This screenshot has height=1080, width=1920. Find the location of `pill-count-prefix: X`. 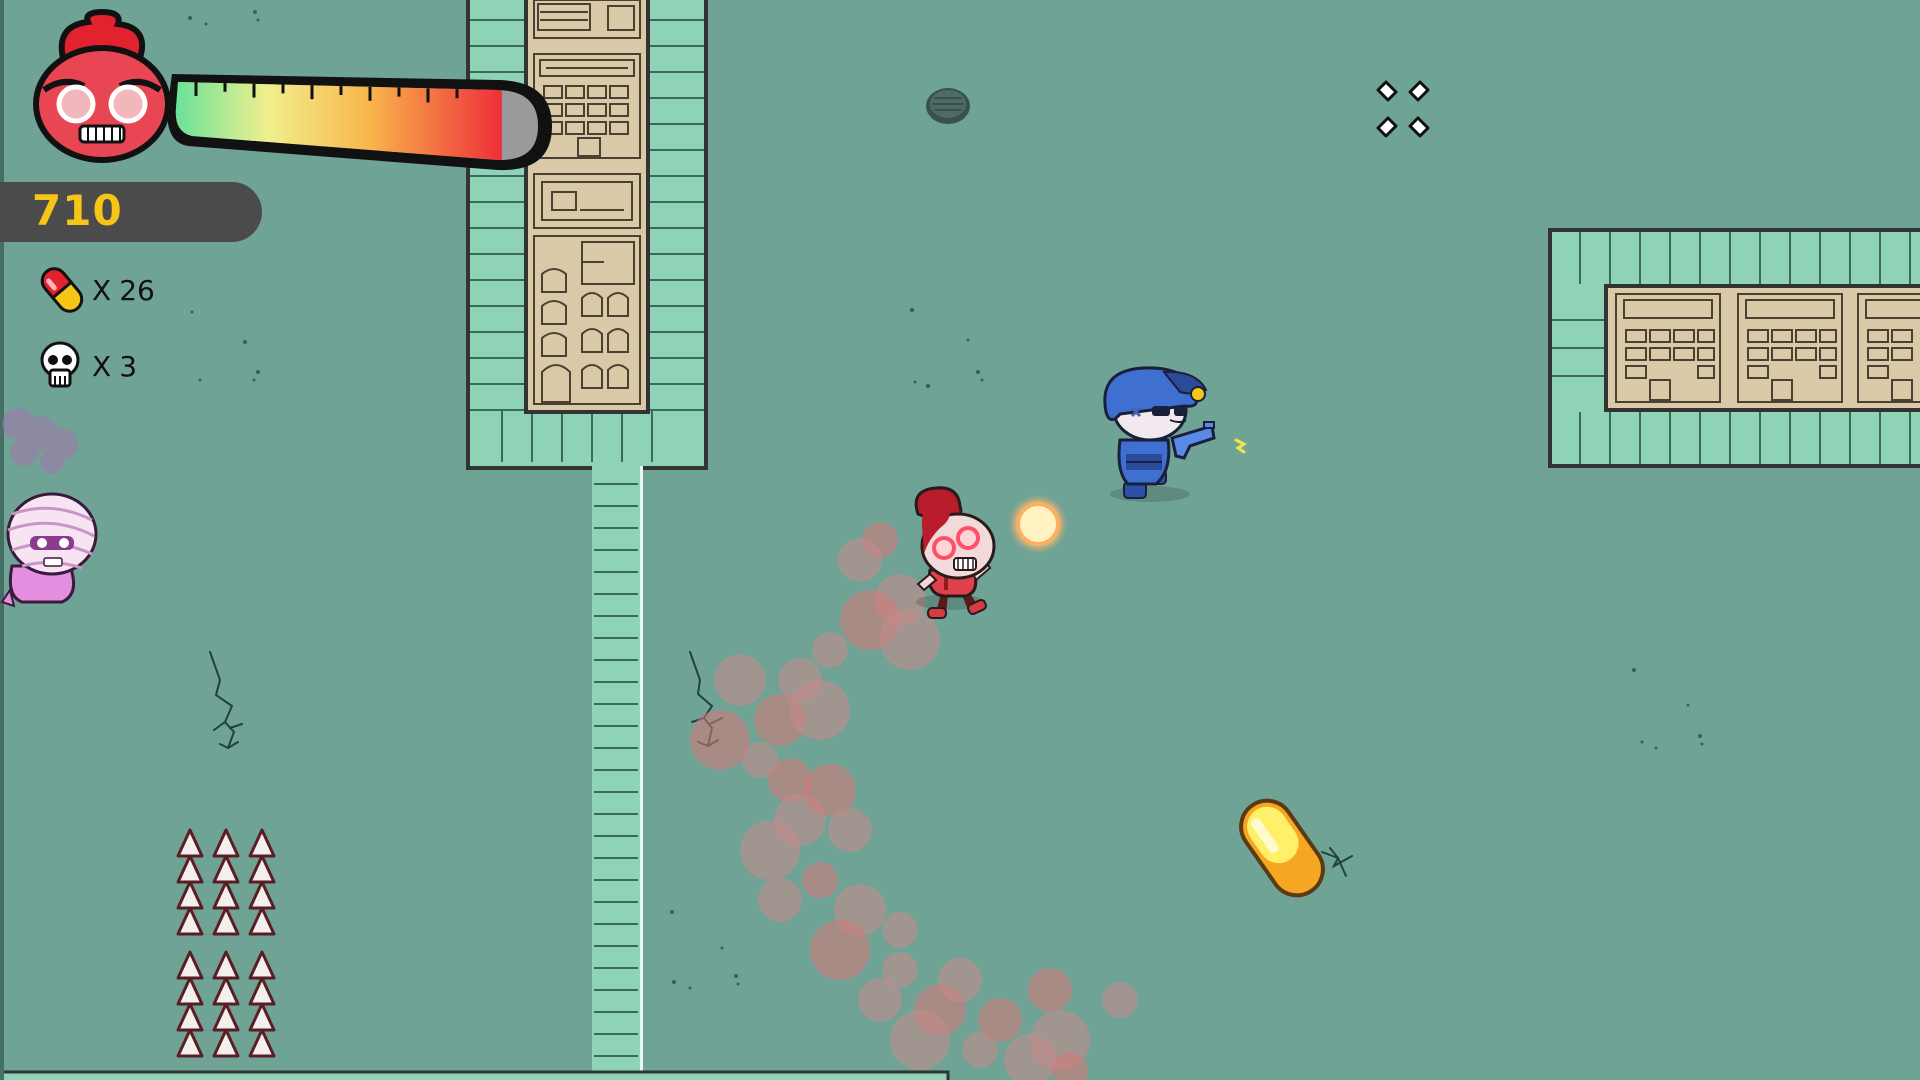

pill-count-prefix: X is located at coordinates (102, 290).